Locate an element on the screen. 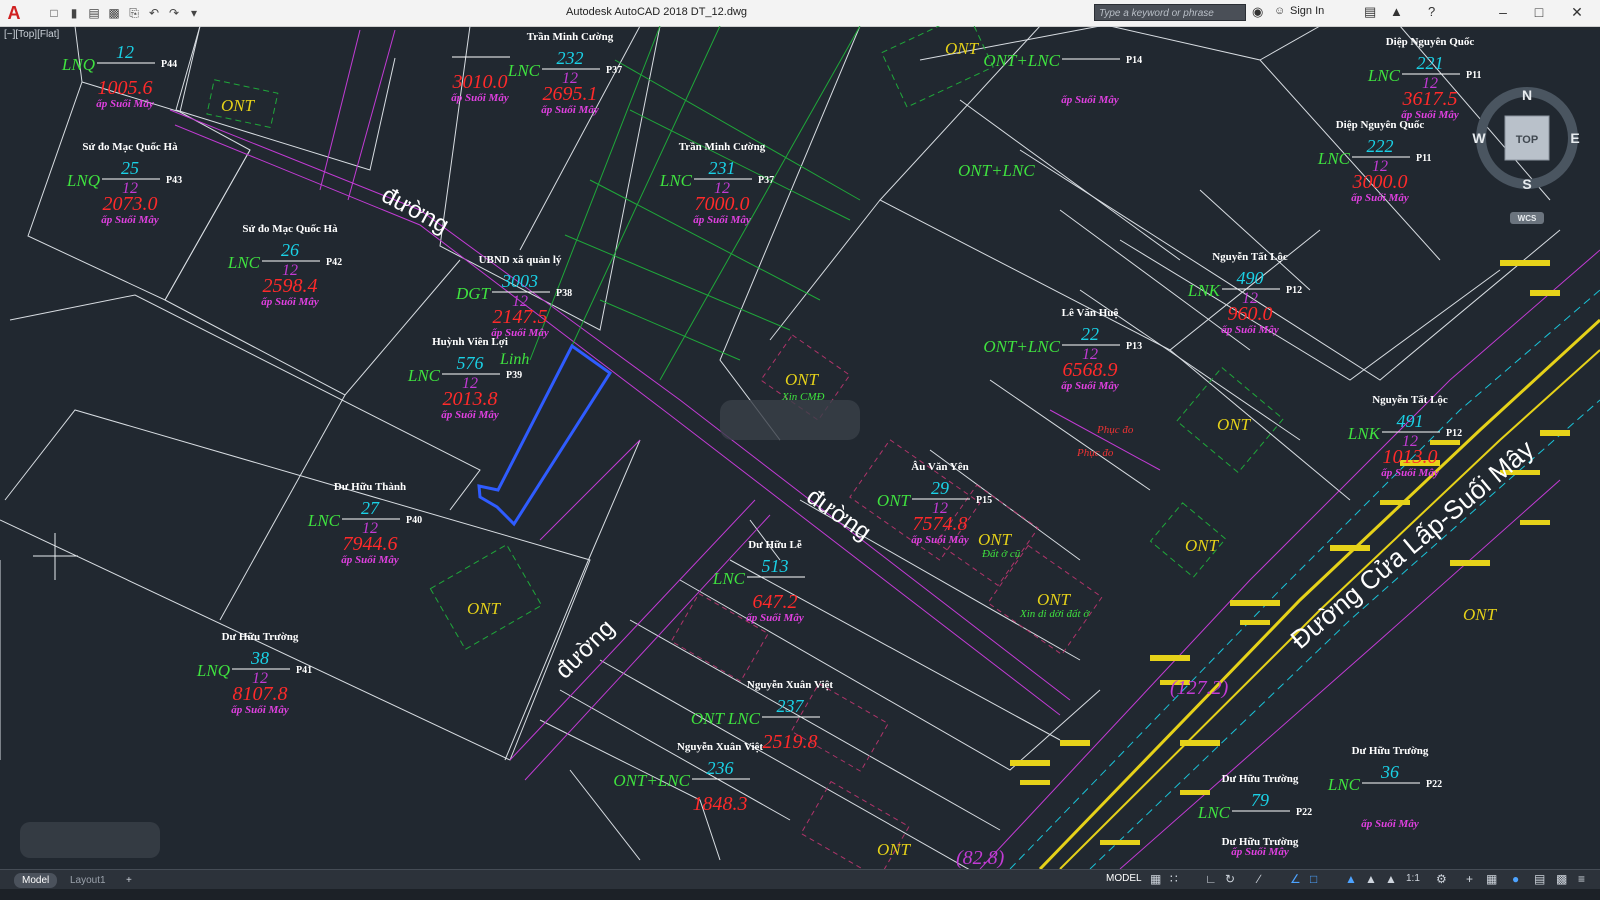  parcel-number: 29 is located at coordinates (940, 488).